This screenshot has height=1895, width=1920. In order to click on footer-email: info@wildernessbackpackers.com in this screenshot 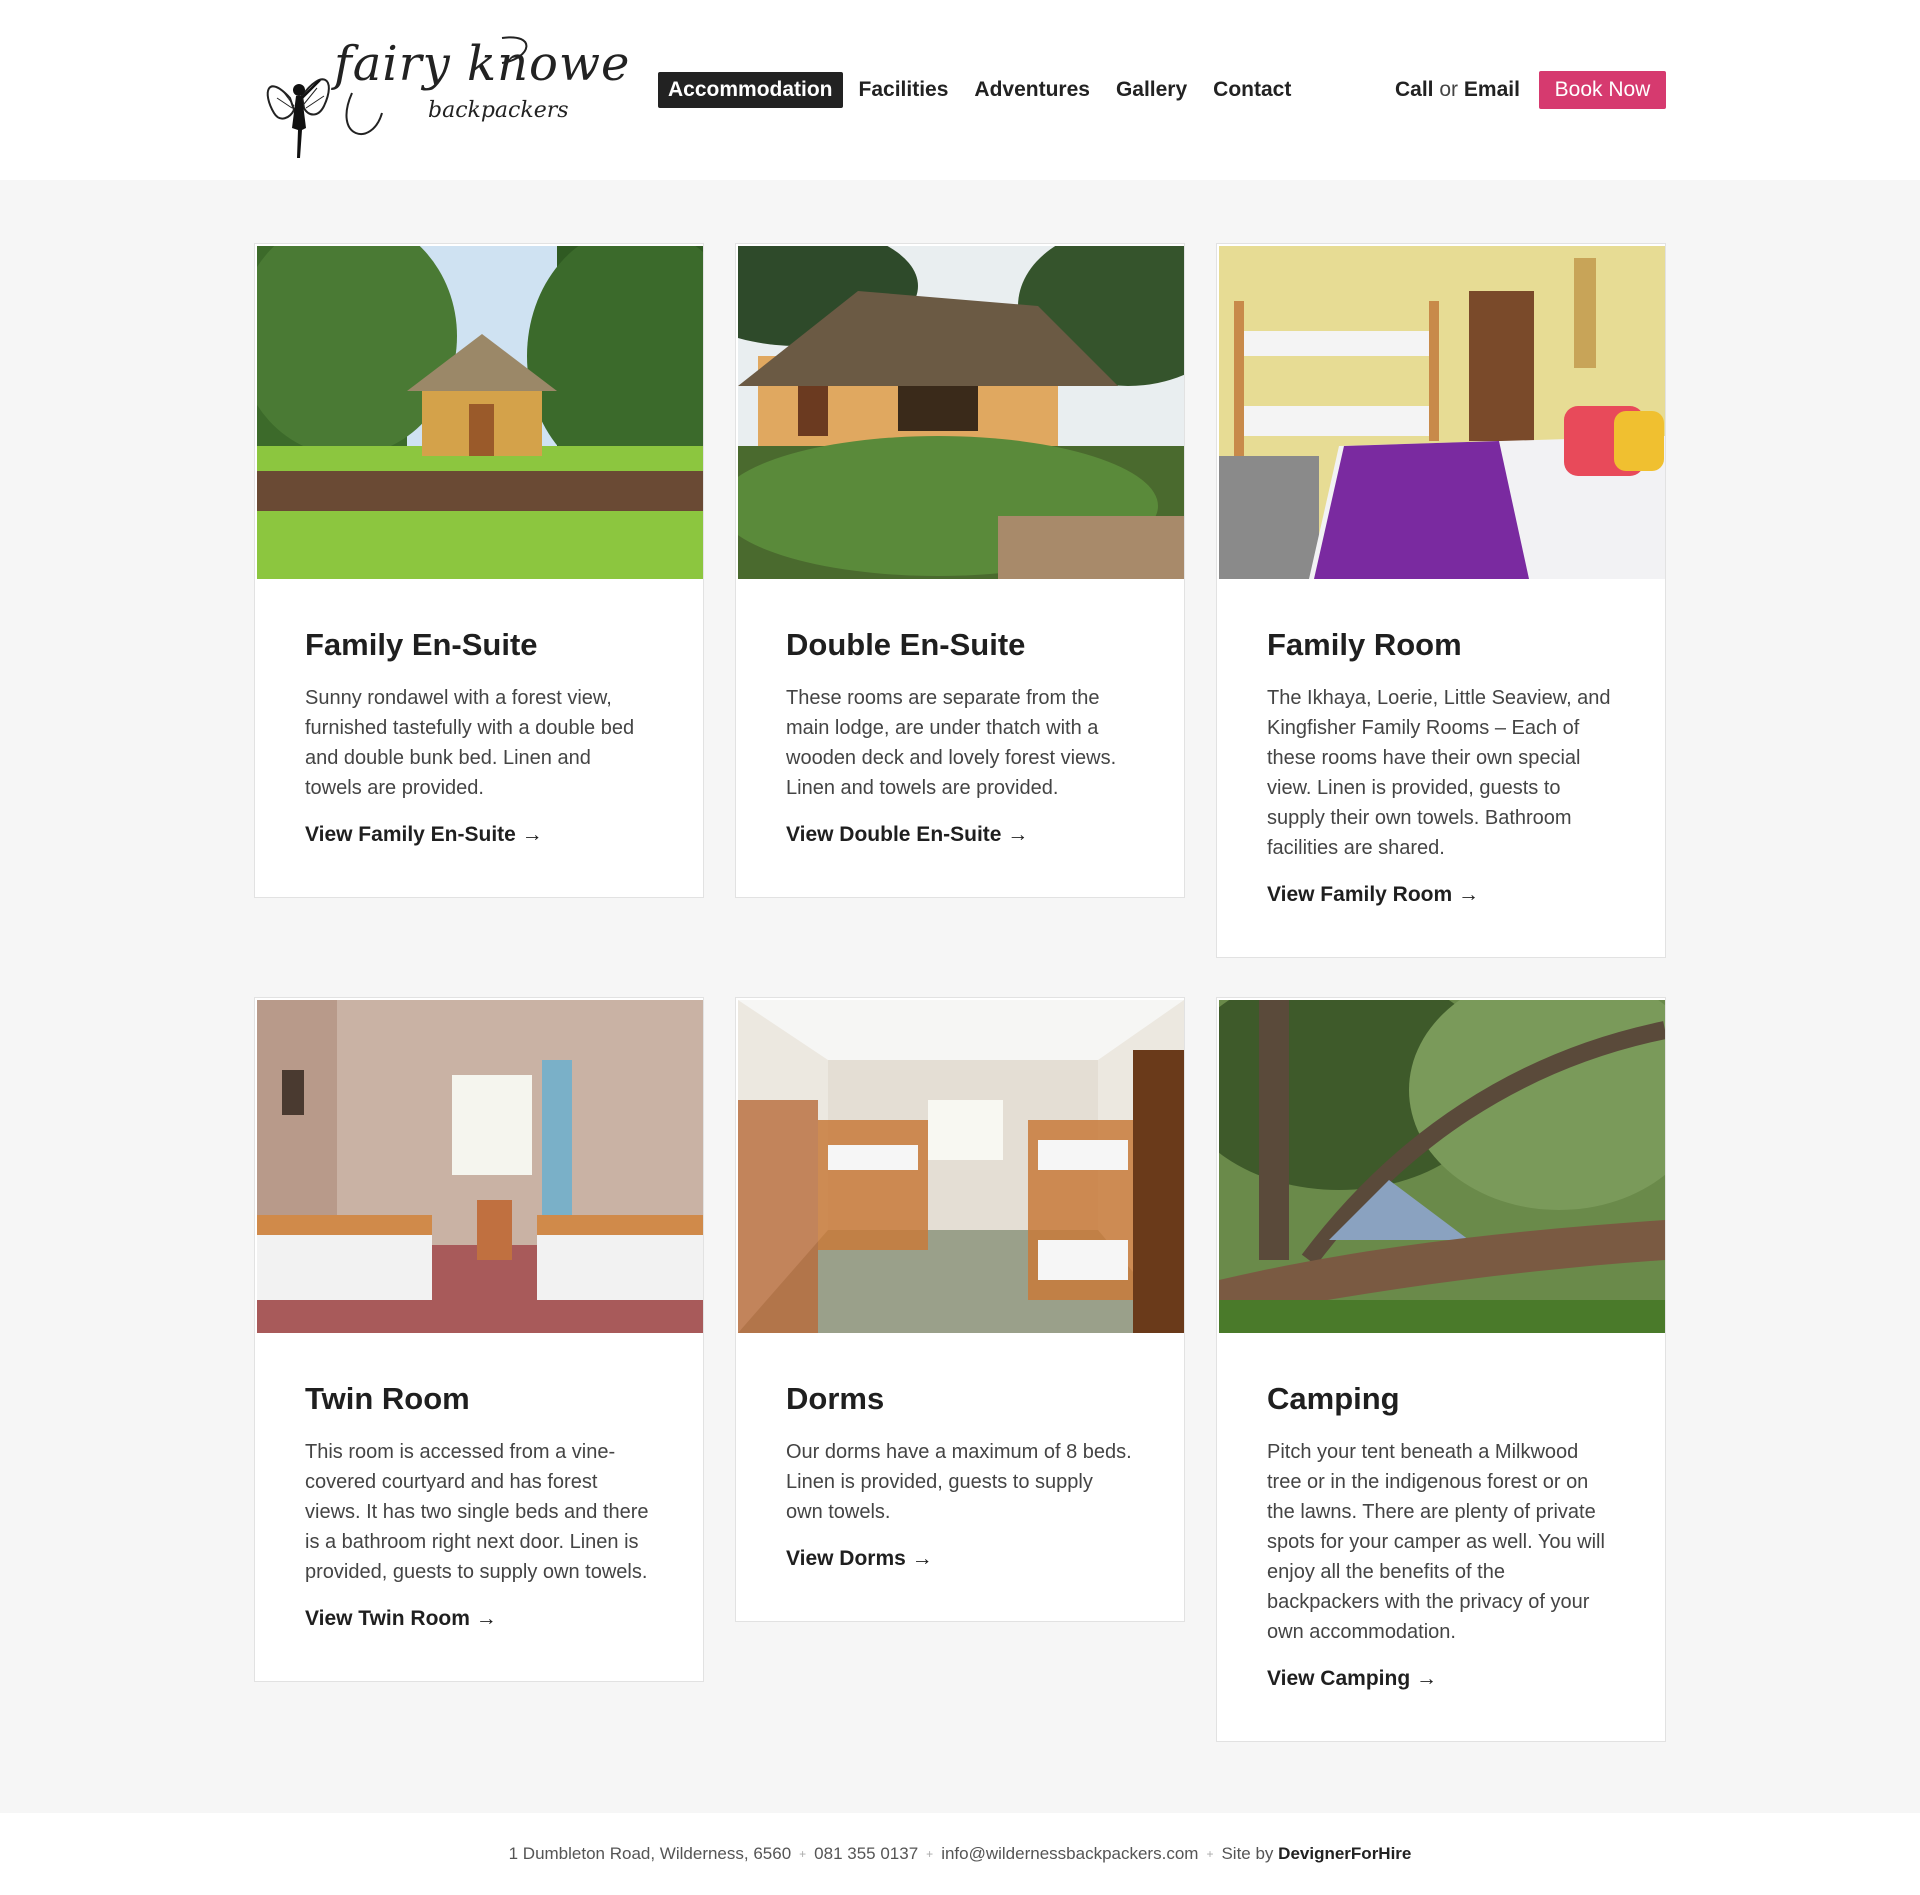, I will do `click(1069, 1854)`.